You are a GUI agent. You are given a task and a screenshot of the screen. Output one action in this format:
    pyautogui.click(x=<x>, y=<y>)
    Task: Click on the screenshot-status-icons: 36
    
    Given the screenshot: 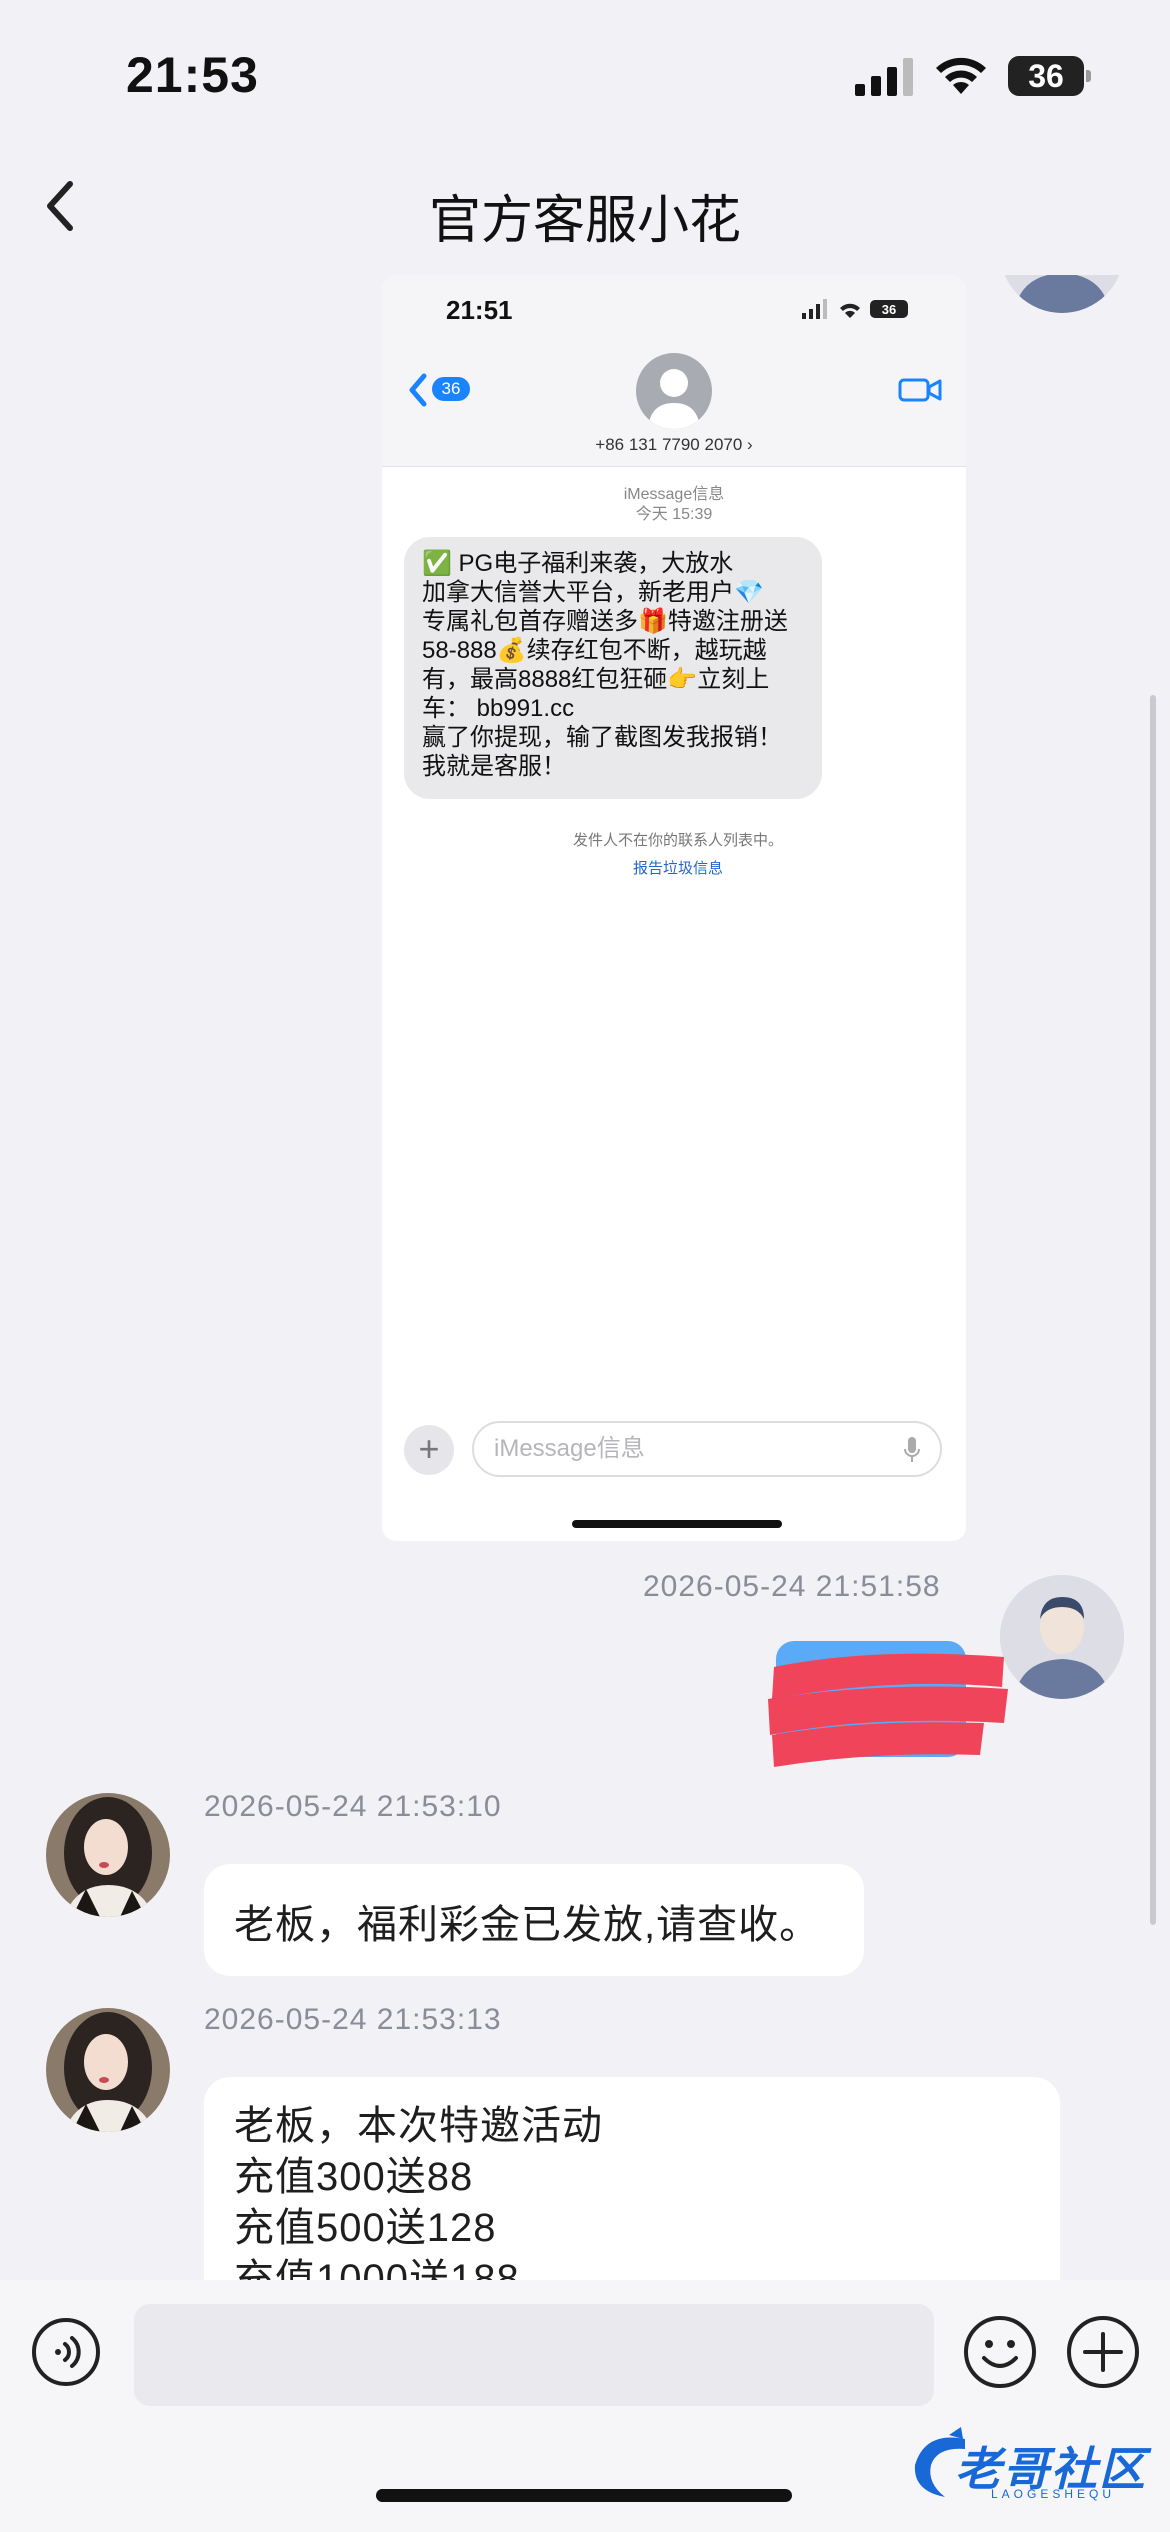 What is the action you would take?
    pyautogui.click(x=855, y=309)
    